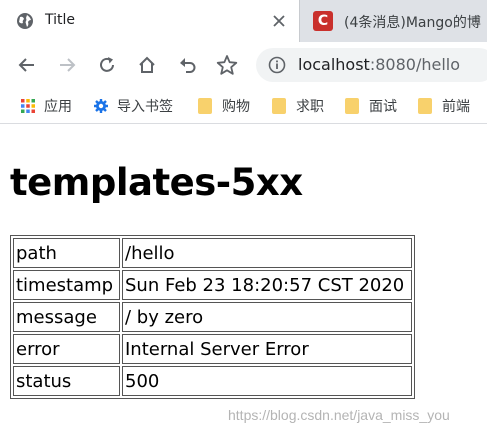 This screenshot has width=487, height=438. I want to click on globe-icon, so click(25, 21).